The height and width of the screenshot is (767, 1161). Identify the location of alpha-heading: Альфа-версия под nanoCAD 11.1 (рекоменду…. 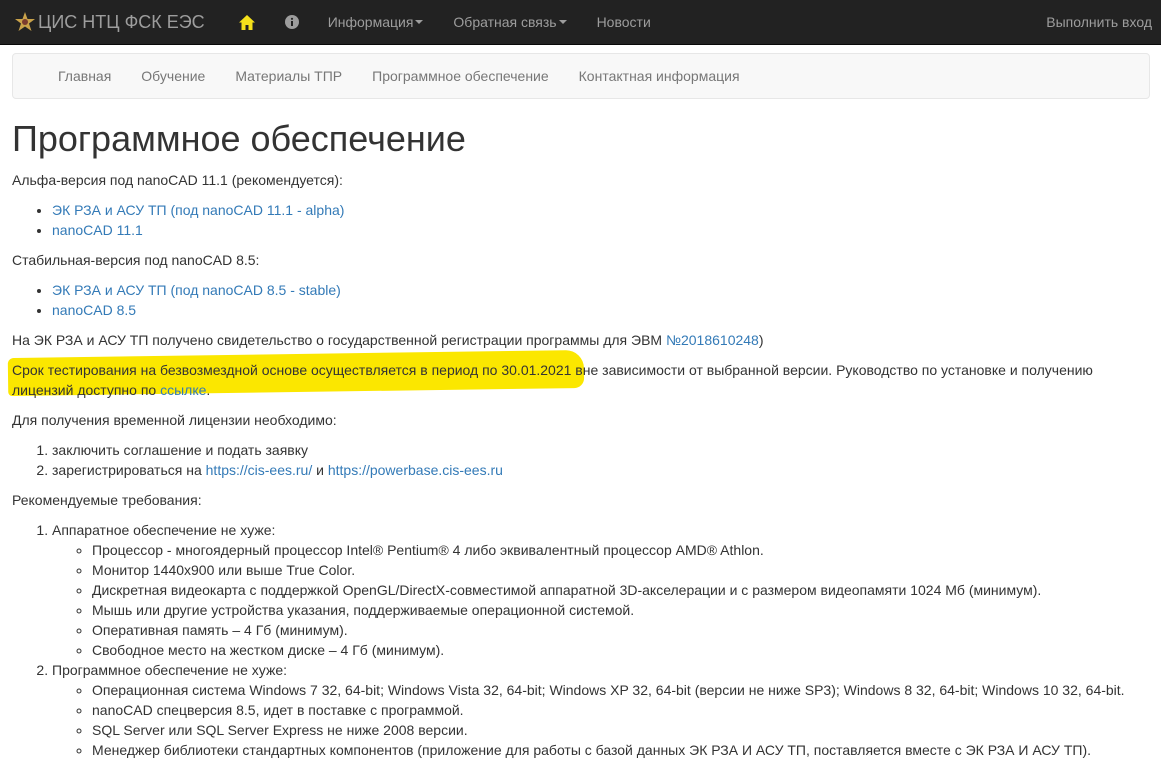
(177, 179).